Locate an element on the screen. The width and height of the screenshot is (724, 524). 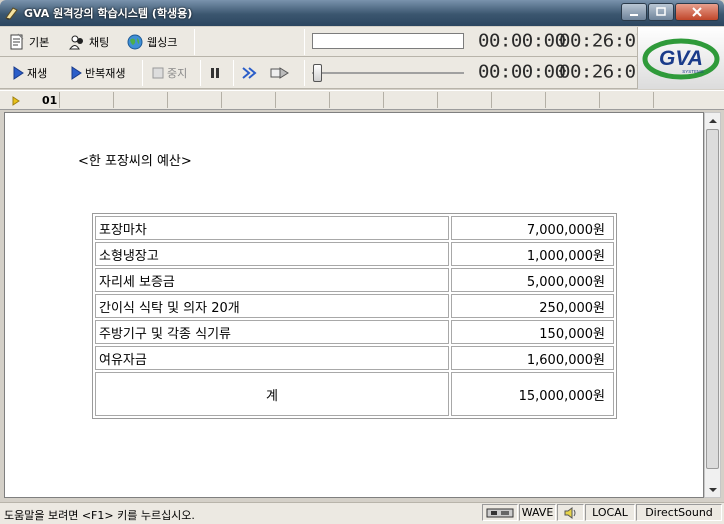
arrow-right-box-icon is located at coordinates (279, 73).